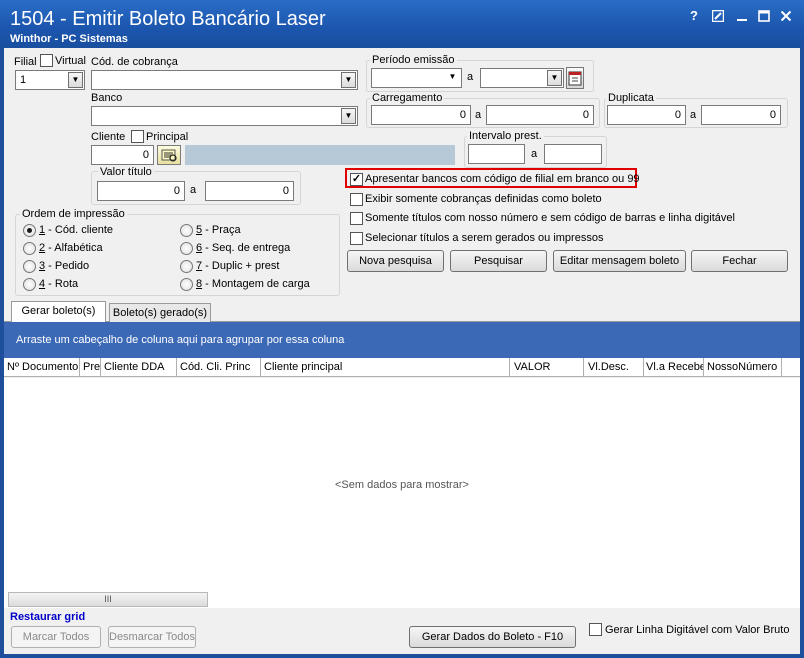  What do you see at coordinates (575, 78) in the screenshot?
I see `calendar-icon` at bounding box center [575, 78].